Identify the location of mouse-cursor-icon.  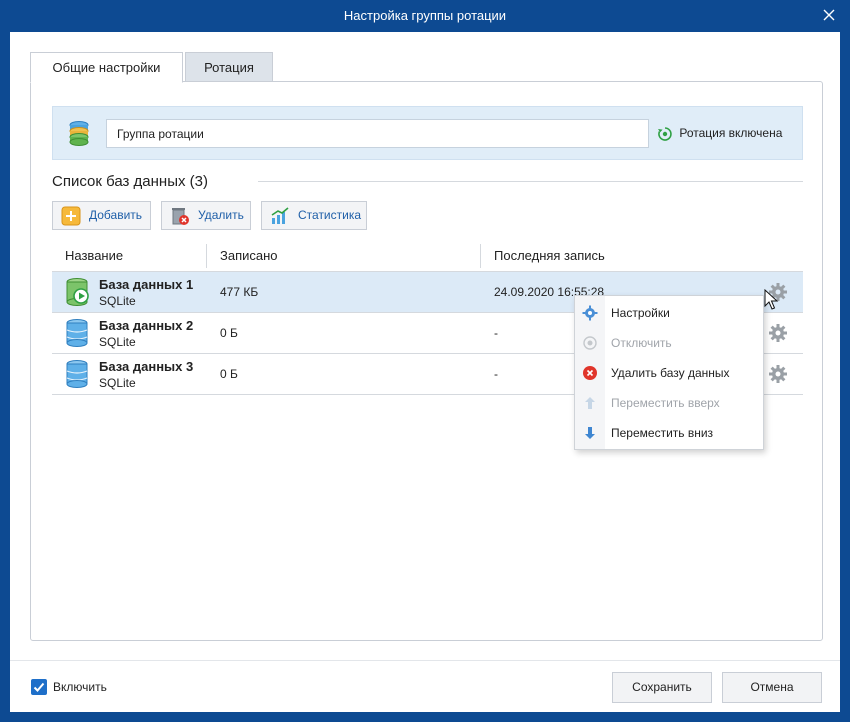
(771, 299).